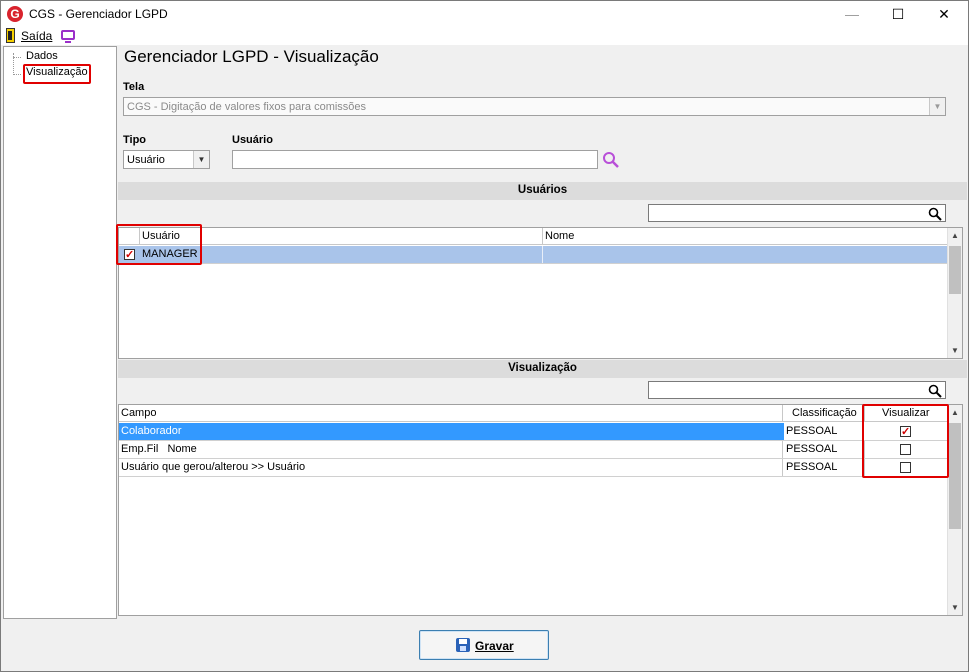 The image size is (969, 672). What do you see at coordinates (824, 413) in the screenshot?
I see `column-header-classificacao: Classificação` at bounding box center [824, 413].